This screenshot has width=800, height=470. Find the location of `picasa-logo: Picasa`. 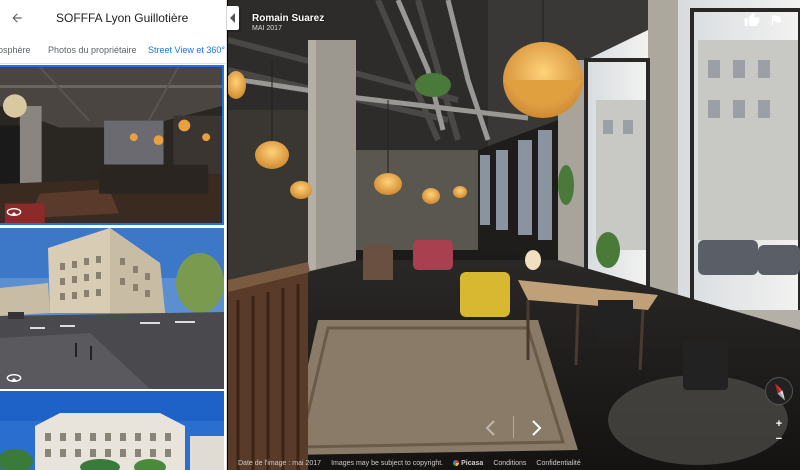

picasa-logo: Picasa is located at coordinates (468, 463).